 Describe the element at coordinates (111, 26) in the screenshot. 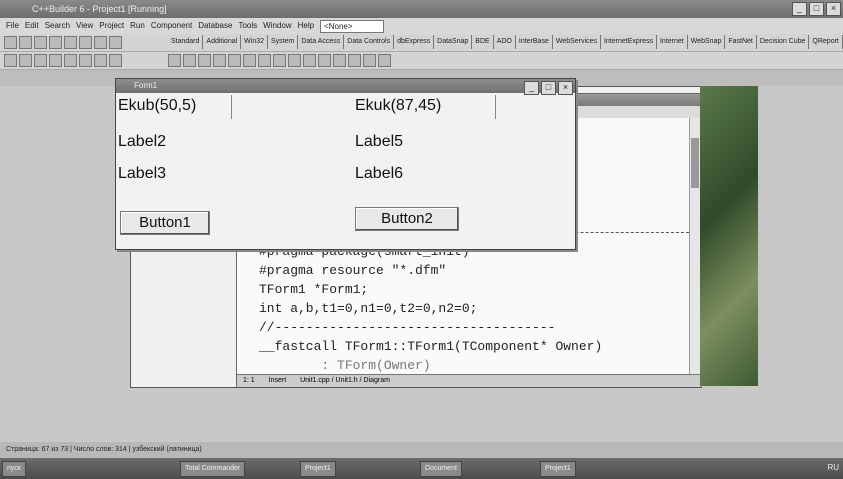

I see `menu-project: Project` at that location.